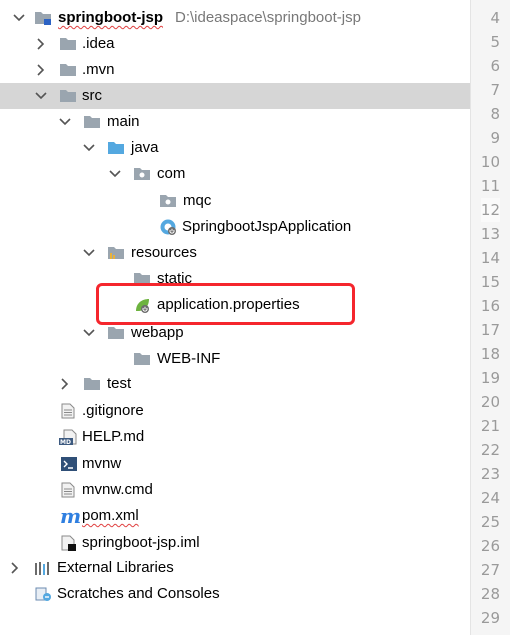 This screenshot has height=635, width=510. What do you see at coordinates (68, 437) in the screenshot?
I see `markdown-file-icon: MD` at bounding box center [68, 437].